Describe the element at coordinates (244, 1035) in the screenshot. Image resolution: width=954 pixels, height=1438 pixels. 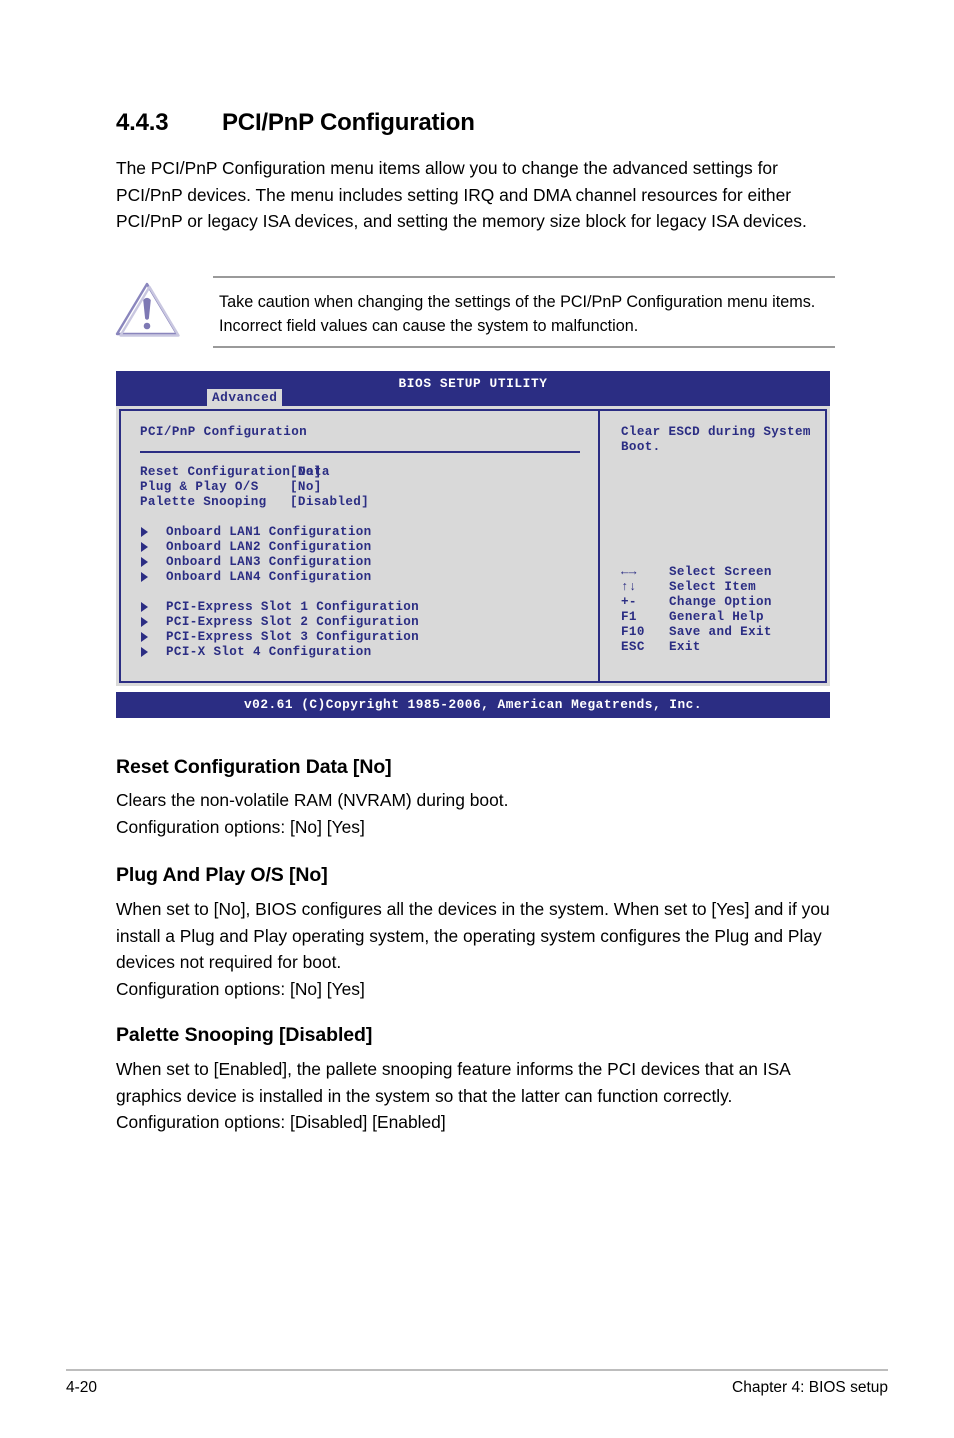
I see `heading-palette-snooping: Palette Snooping [Disabled]` at that location.